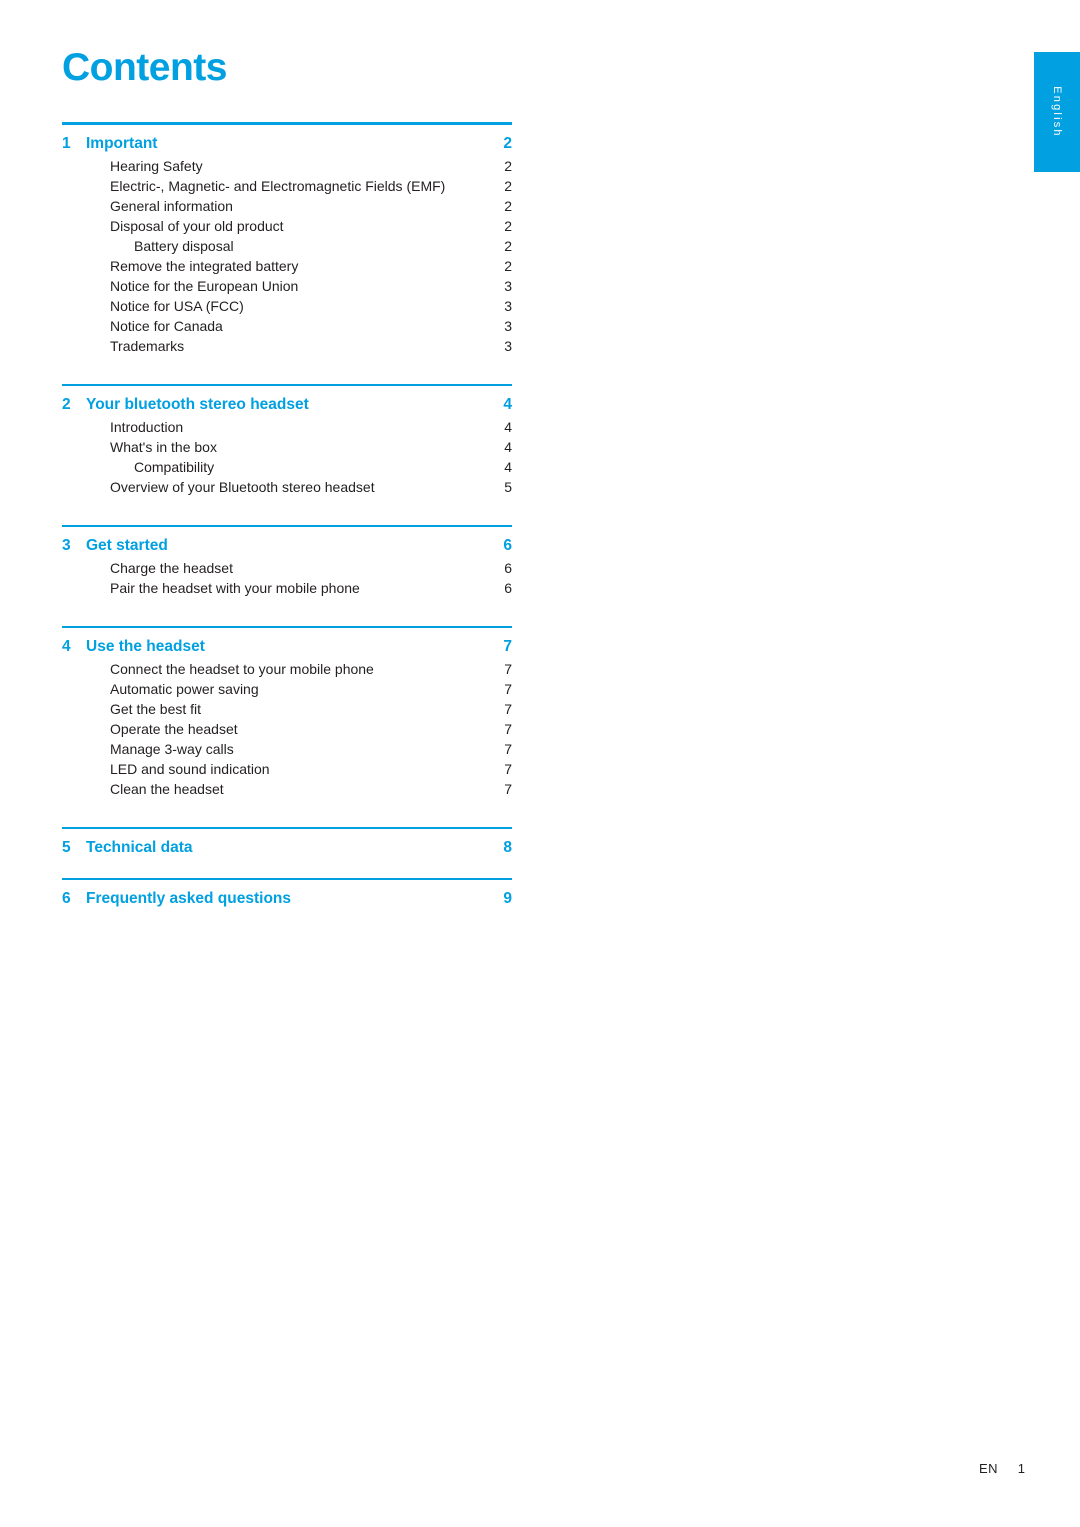 This screenshot has height=1527, width=1080. I want to click on toc-entry-row: Compatibility 4, so click(287, 467).